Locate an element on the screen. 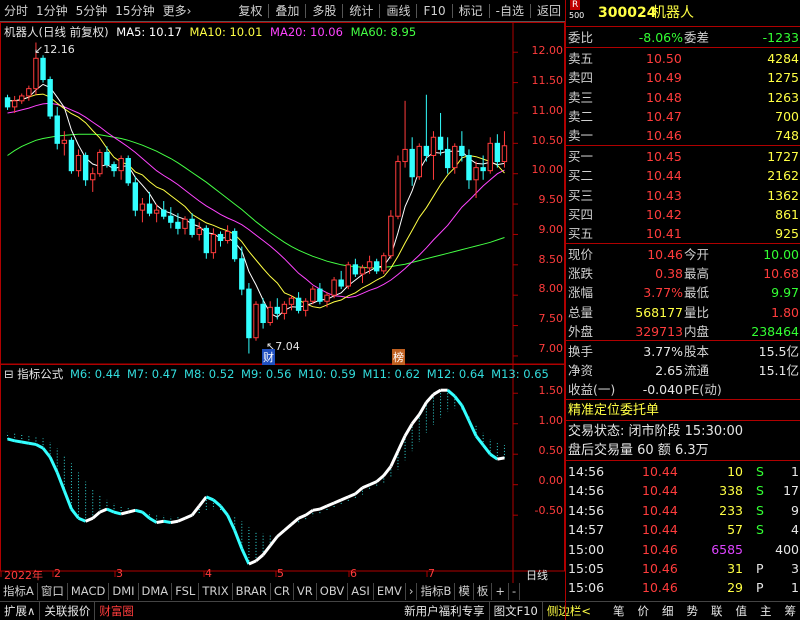 This screenshot has height=620, width=800. tab-dmi: DMI is located at coordinates (124, 591).